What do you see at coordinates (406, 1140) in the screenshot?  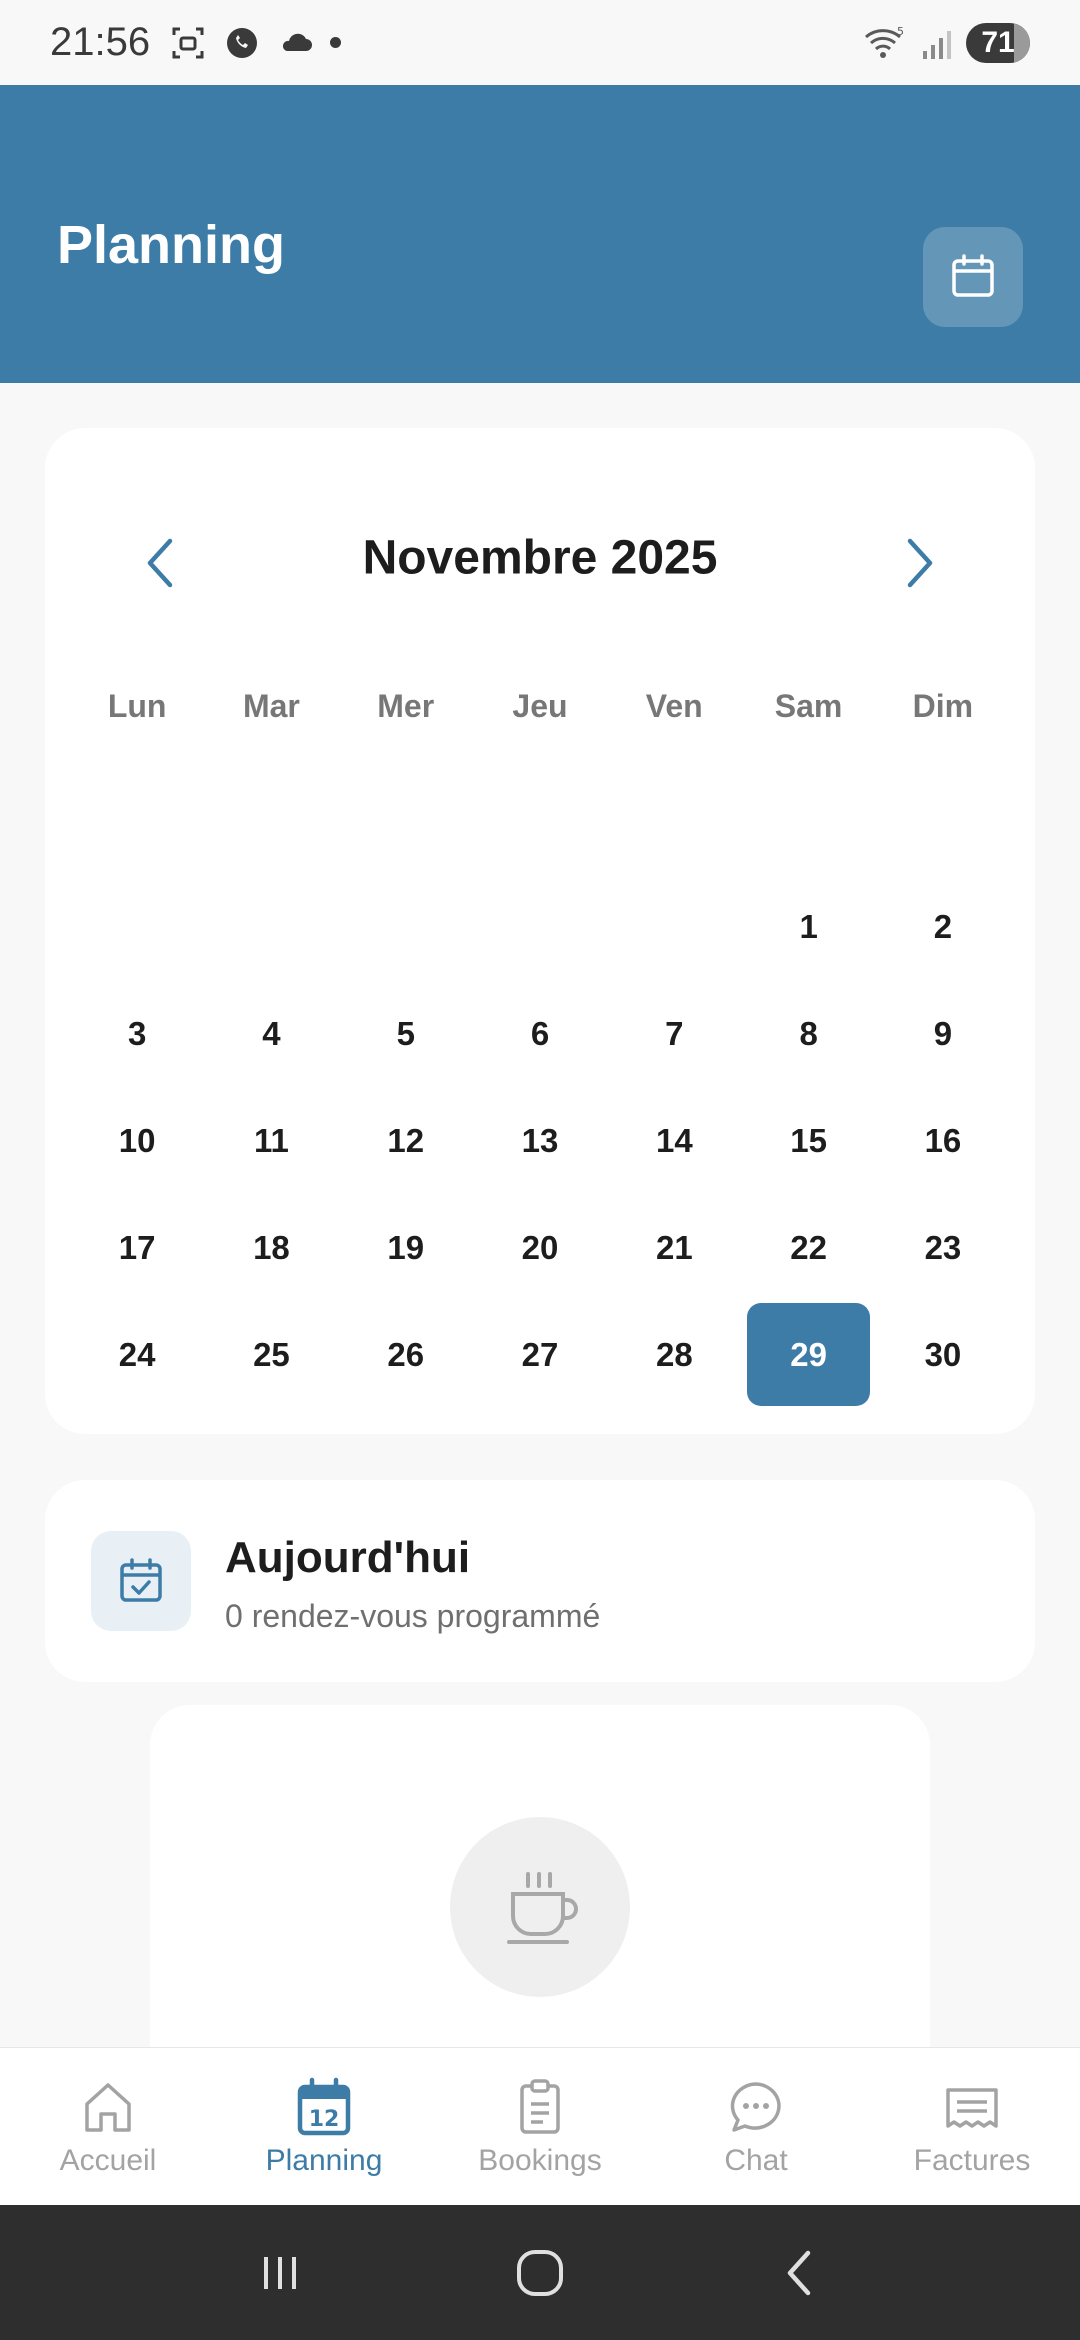 I see `calendar-day: 12` at bounding box center [406, 1140].